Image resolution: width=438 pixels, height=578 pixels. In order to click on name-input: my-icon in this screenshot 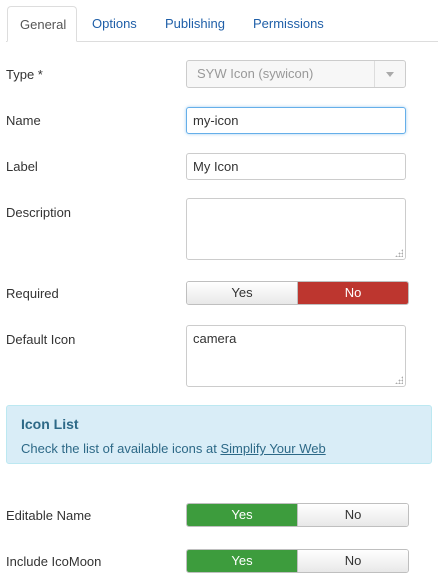, I will do `click(296, 120)`.